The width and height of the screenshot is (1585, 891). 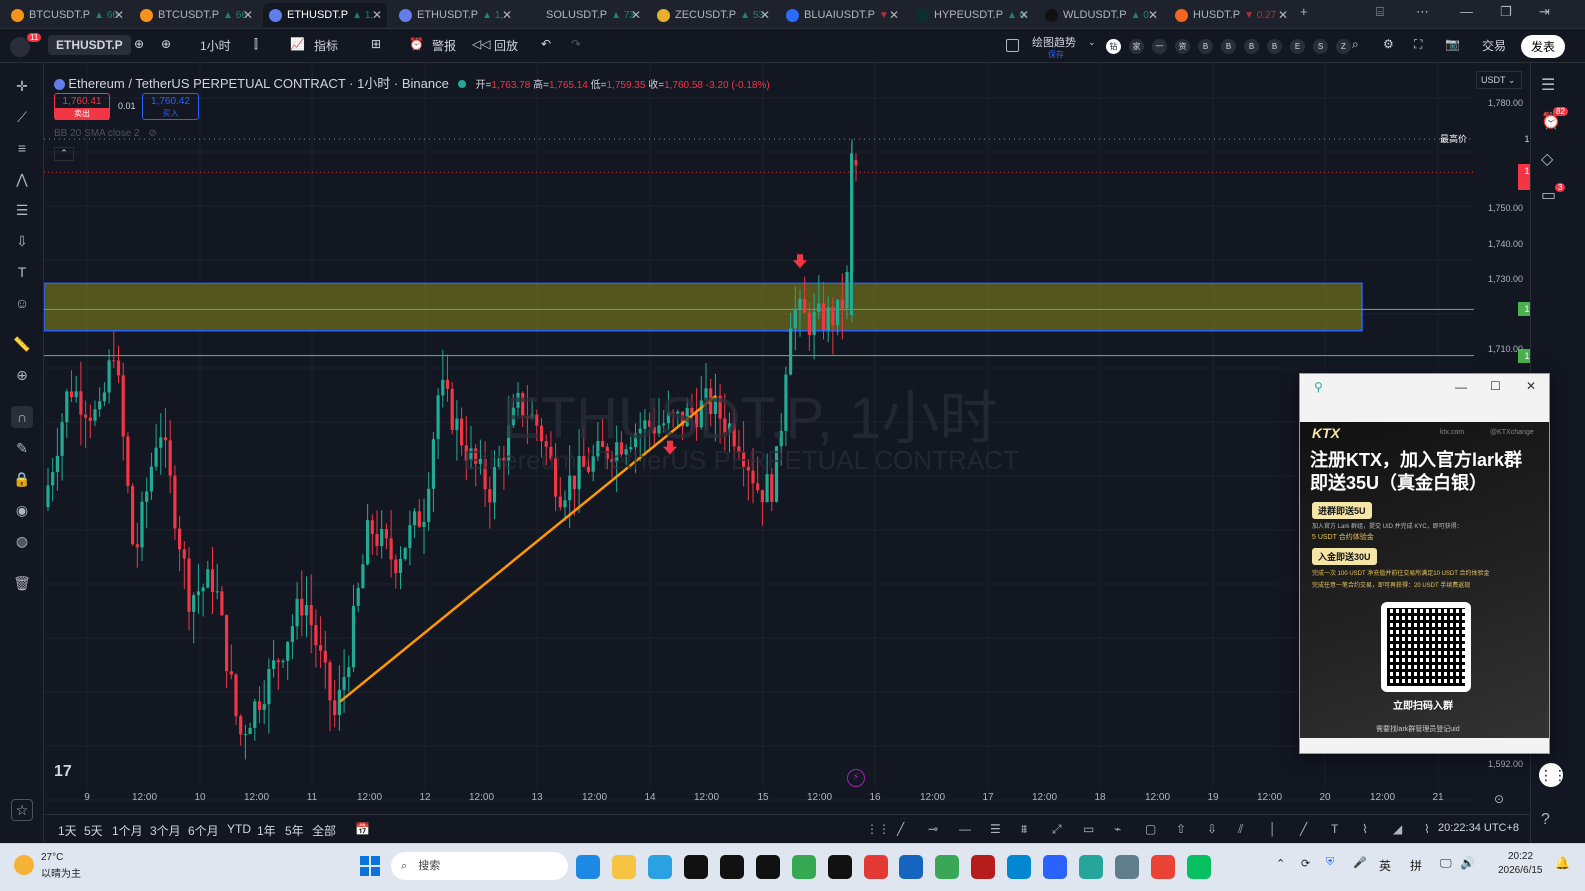 I want to click on tray-shield-icon: ⛨, so click(x=1330, y=862).